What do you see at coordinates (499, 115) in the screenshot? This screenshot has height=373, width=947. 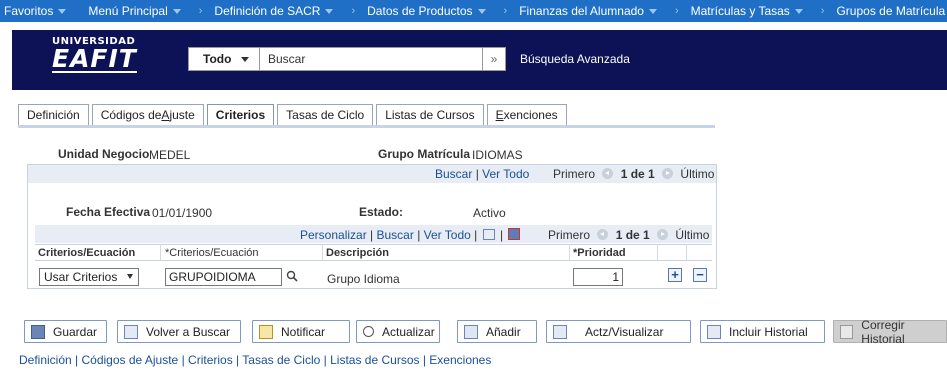 I see `tab-label-accesskey: E` at bounding box center [499, 115].